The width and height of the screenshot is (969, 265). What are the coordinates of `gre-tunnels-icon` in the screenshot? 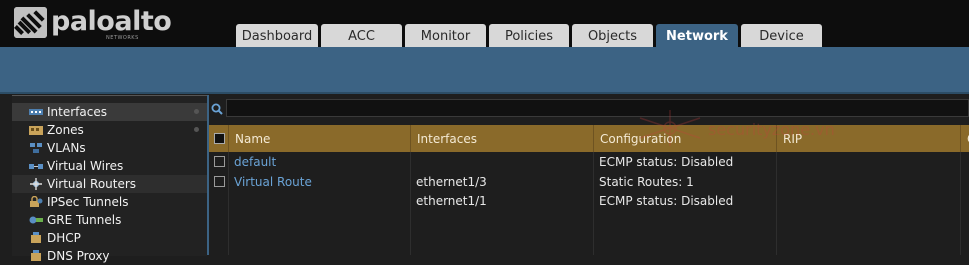 It's located at (36, 220).